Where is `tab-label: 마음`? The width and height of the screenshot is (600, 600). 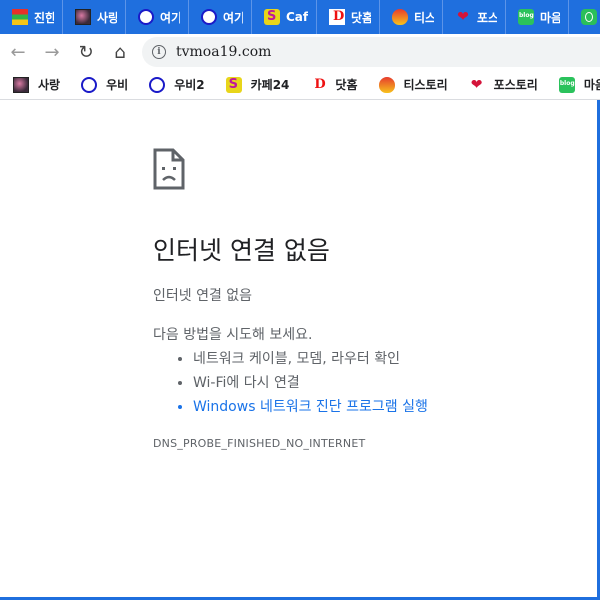 tab-label: 마음 is located at coordinates (550, 17).